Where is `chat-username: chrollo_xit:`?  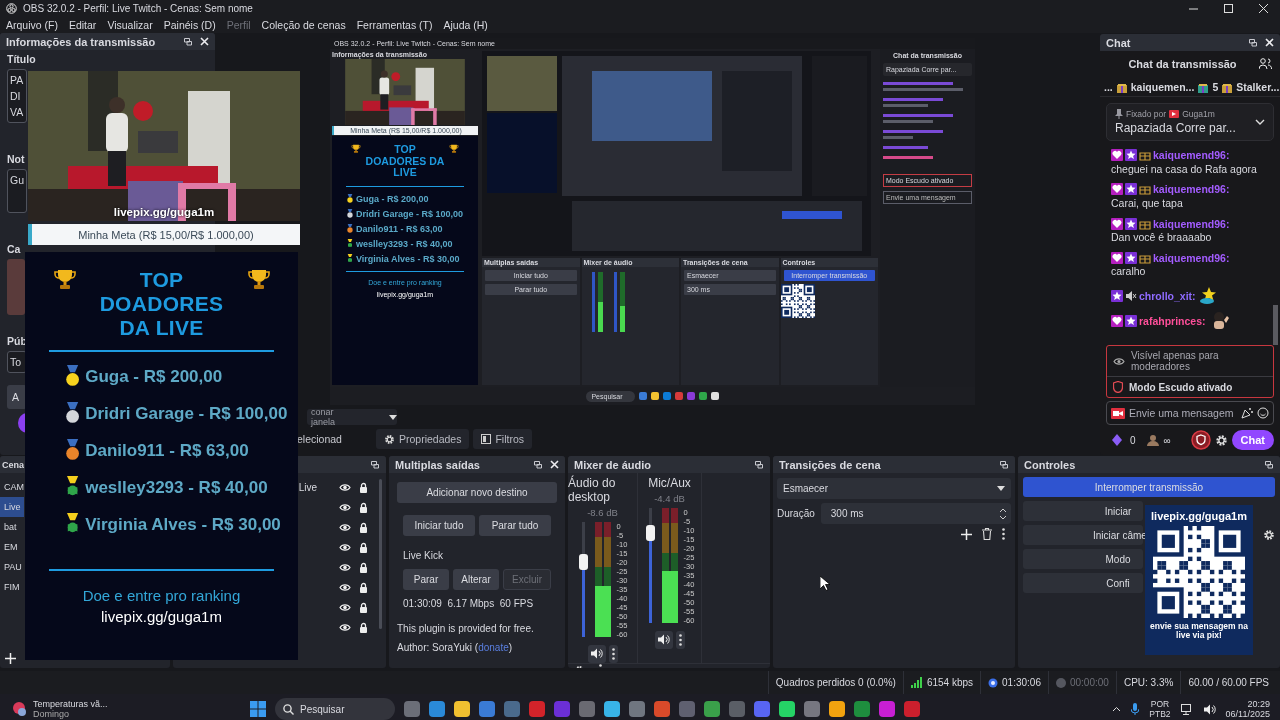
chat-username: chrollo_xit: is located at coordinates (1167, 296).